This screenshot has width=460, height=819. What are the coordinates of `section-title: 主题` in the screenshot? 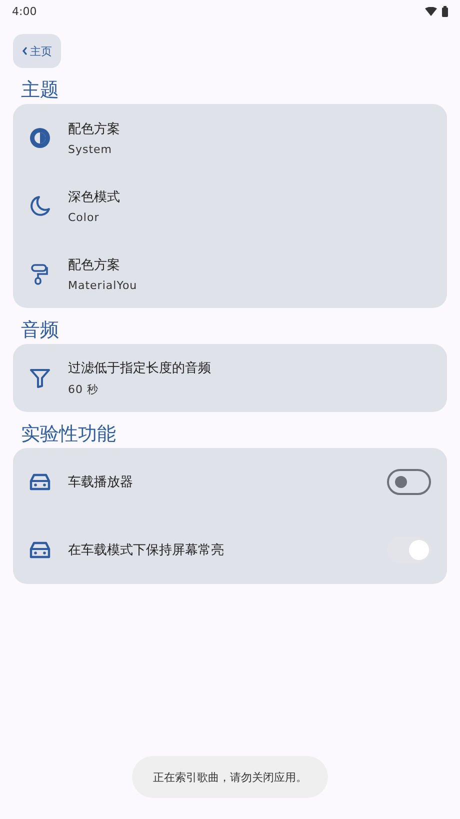 It's located at (40, 90).